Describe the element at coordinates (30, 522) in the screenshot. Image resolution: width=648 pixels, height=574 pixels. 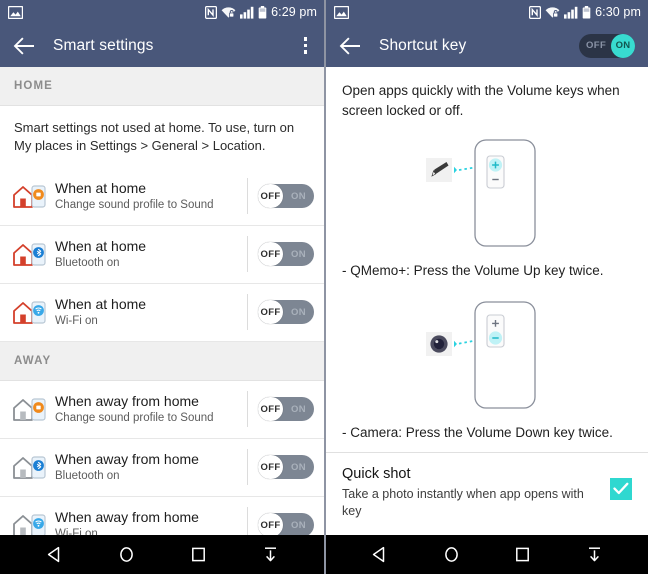
I see `away-wifi-icon` at that location.